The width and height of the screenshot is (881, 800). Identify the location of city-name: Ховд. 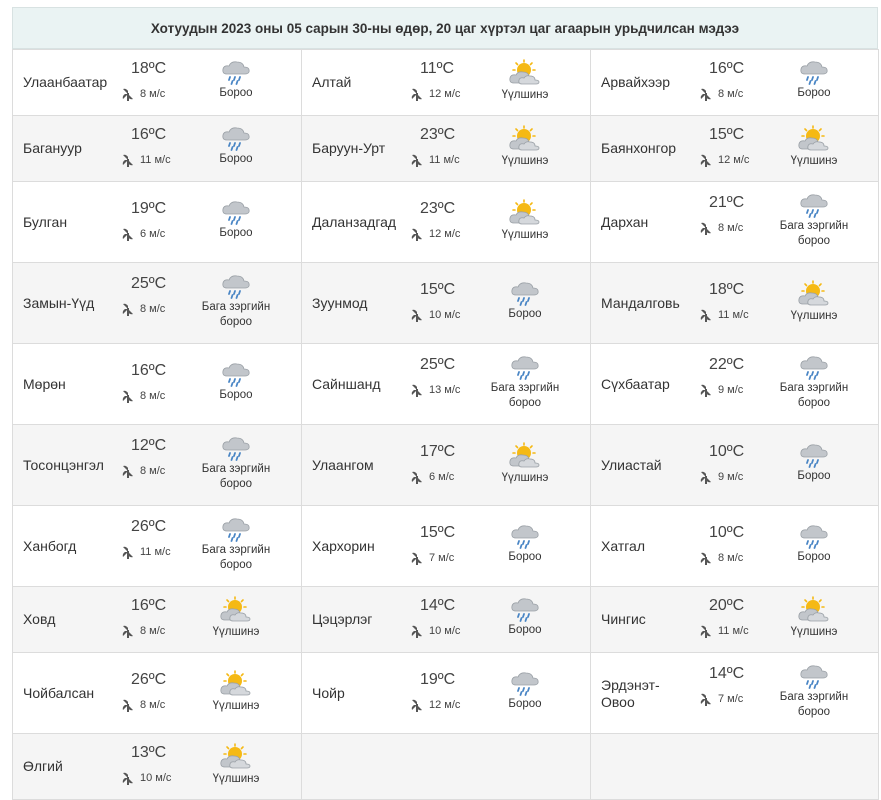
(39, 619).